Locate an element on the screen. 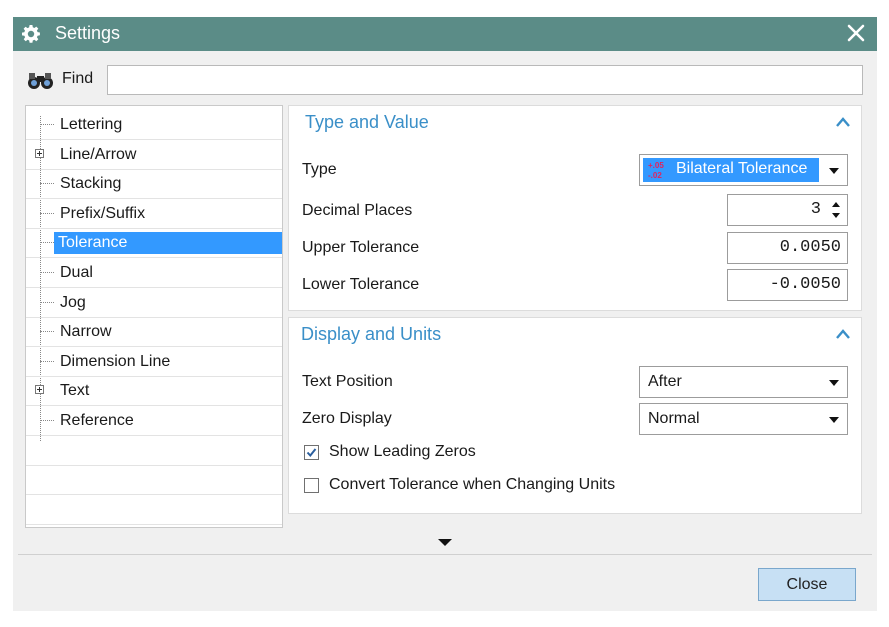  find-input is located at coordinates (485, 80).